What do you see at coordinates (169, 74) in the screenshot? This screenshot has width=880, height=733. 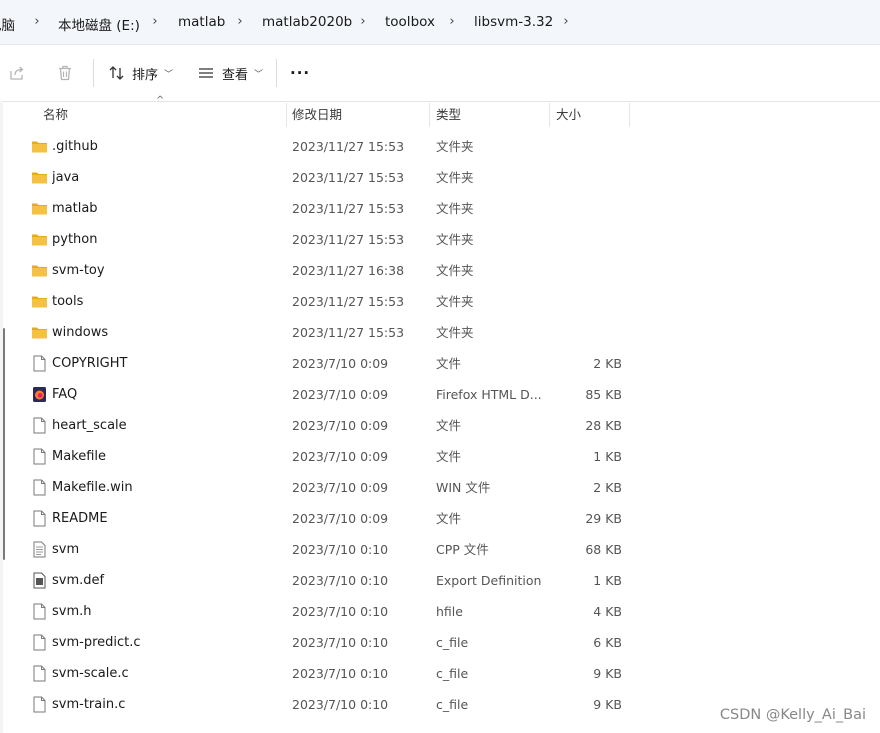 I see `chevron-down-icon: ﹀` at bounding box center [169, 74].